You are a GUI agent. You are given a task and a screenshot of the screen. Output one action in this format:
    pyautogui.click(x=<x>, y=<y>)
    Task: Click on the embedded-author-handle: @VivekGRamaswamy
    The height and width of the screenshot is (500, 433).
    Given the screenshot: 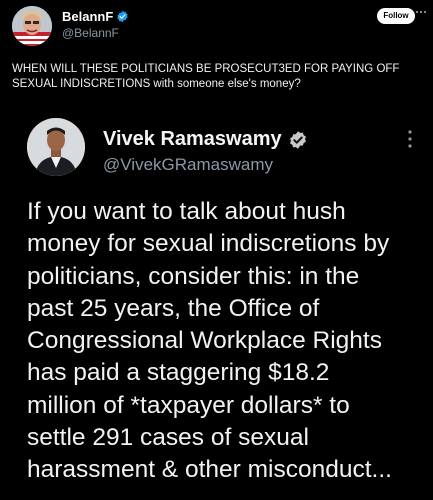 What is the action you would take?
    pyautogui.click(x=188, y=164)
    